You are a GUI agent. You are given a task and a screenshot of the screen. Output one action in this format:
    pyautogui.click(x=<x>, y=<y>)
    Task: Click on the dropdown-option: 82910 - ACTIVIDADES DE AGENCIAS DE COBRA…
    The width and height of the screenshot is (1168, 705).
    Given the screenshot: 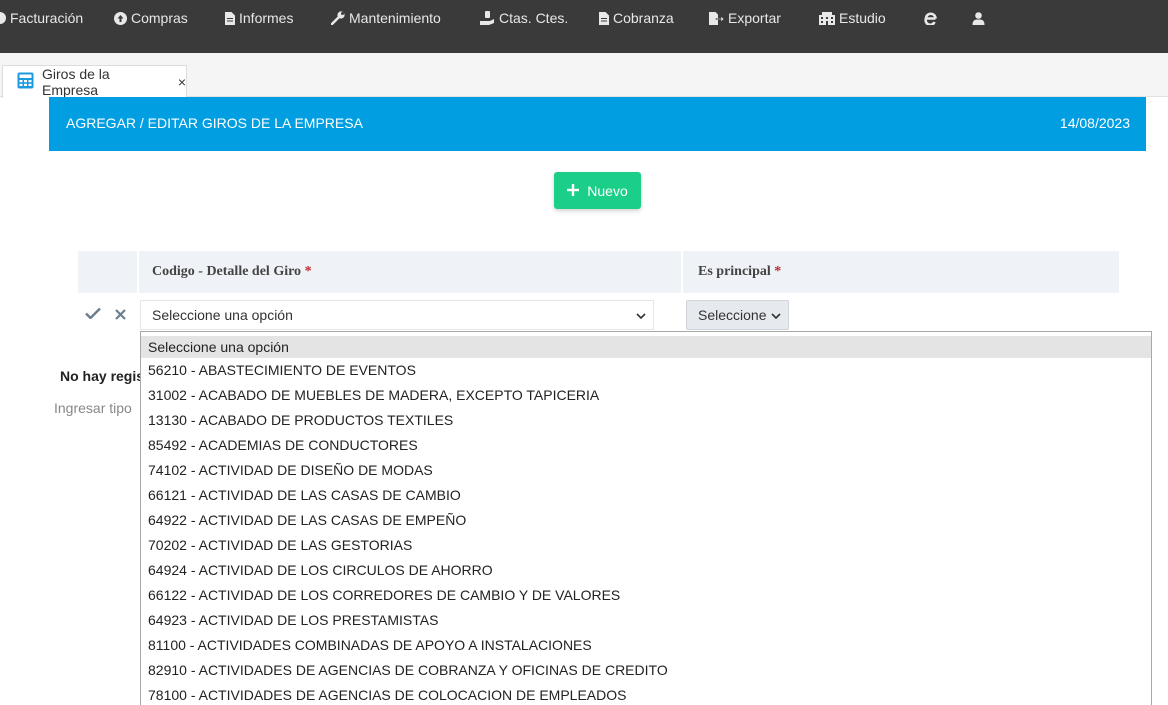 What is the action you would take?
    pyautogui.click(x=646, y=670)
    